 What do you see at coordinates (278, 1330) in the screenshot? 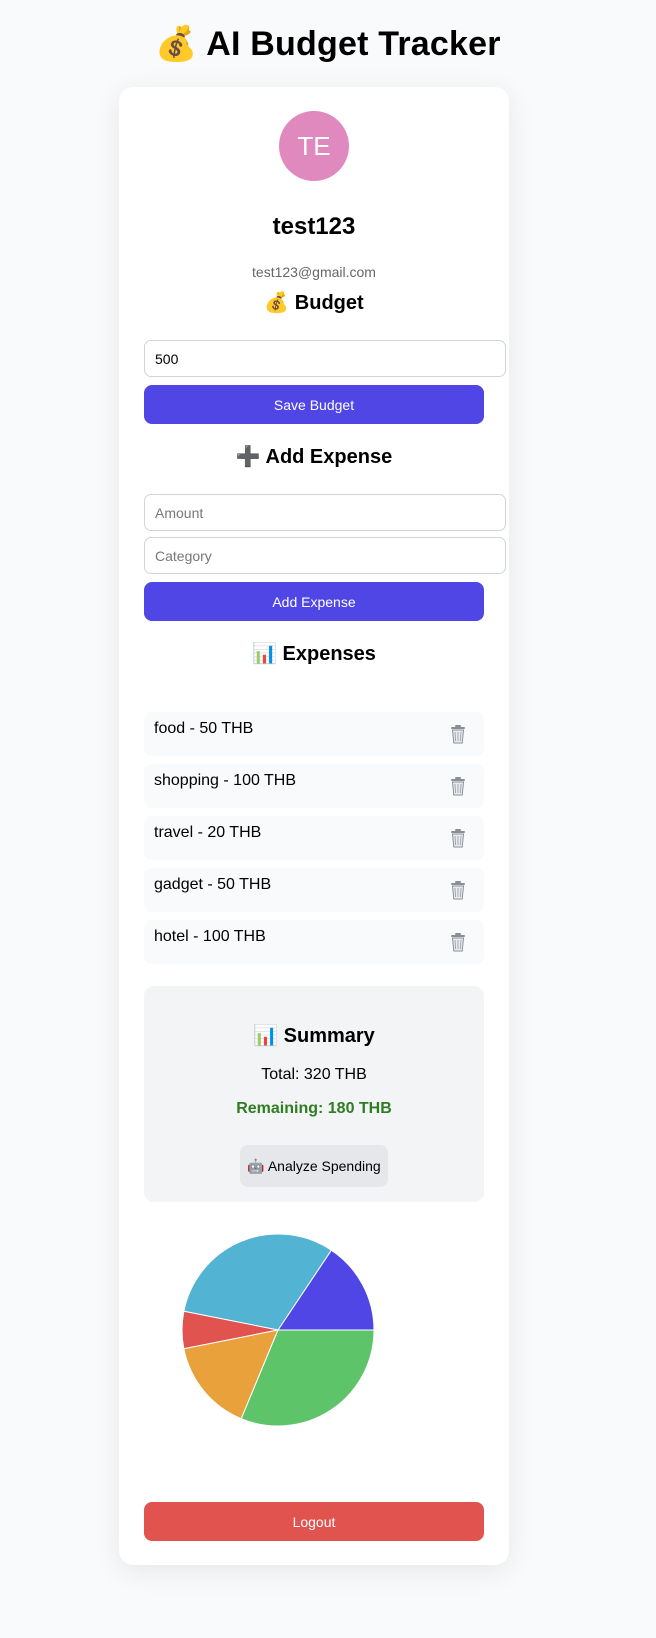
I see `expense-pie-chart` at bounding box center [278, 1330].